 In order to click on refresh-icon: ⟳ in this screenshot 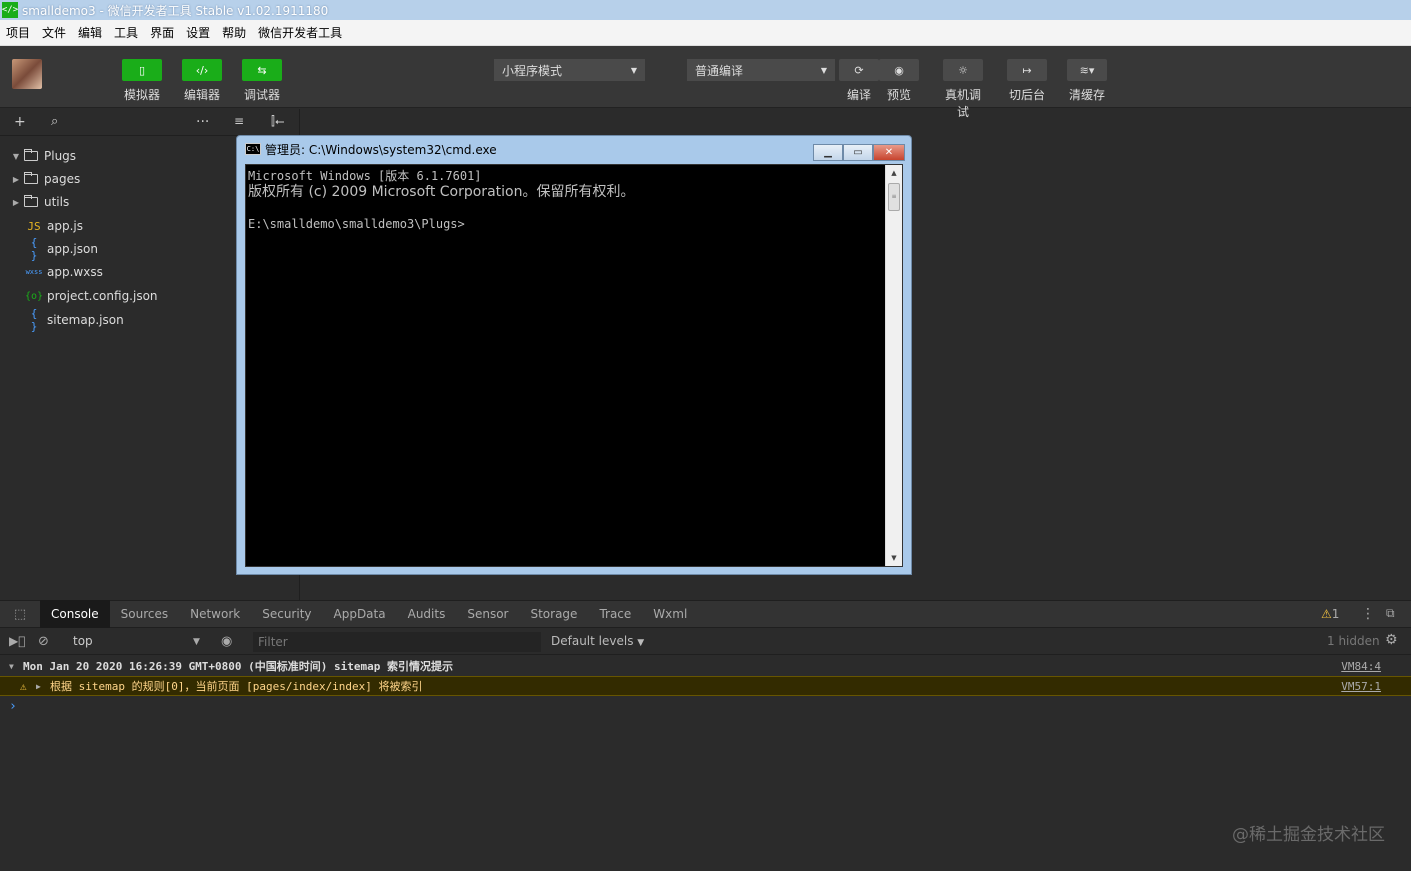, I will do `click(859, 70)`.